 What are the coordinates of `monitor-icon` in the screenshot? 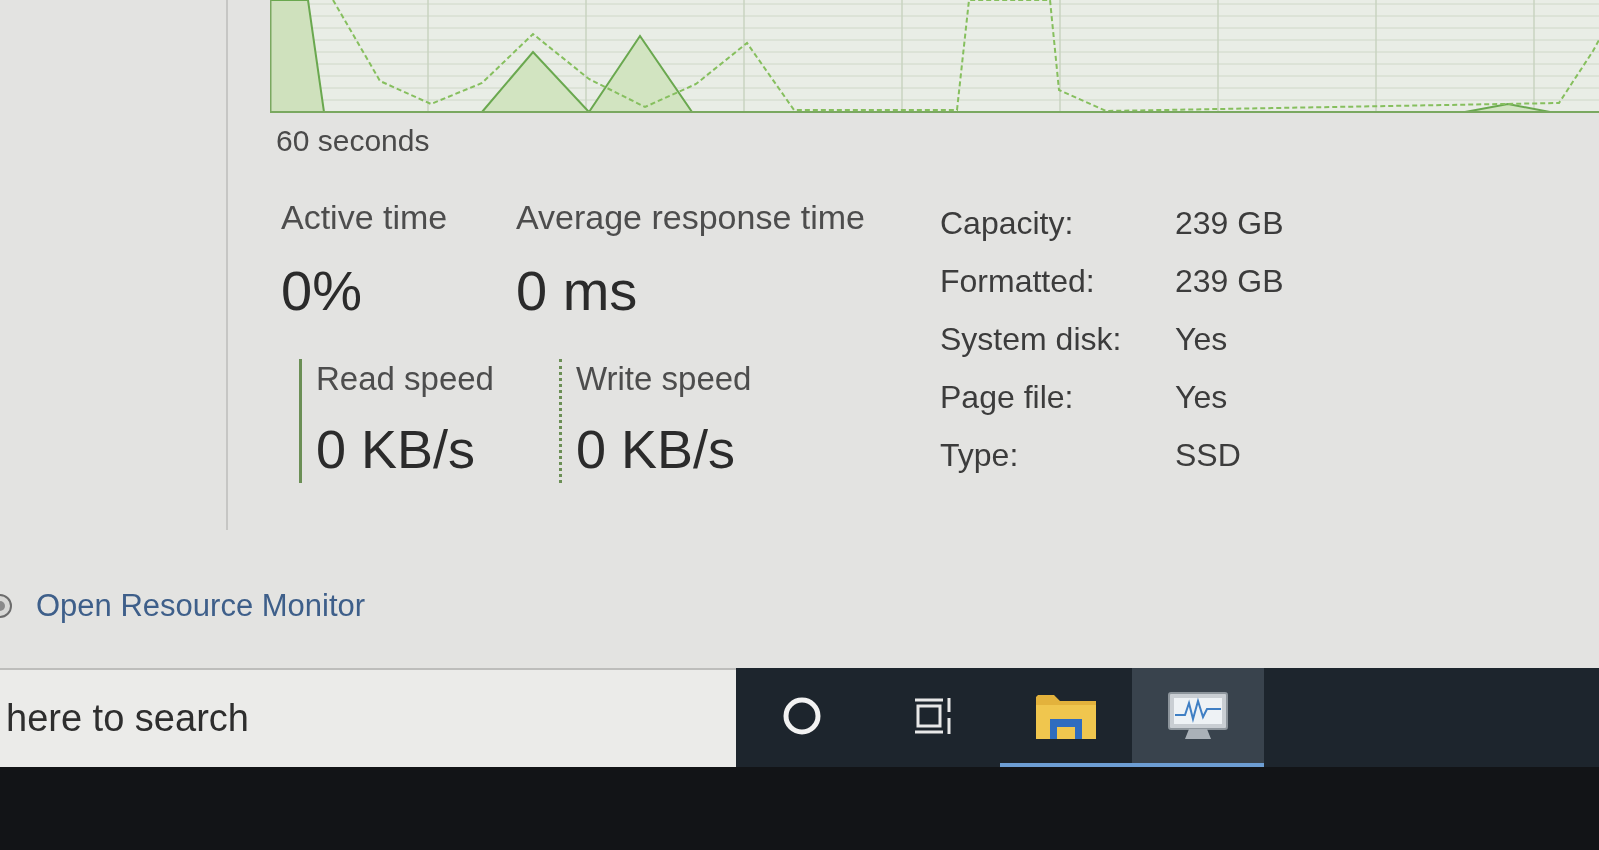 It's located at (1198, 715).